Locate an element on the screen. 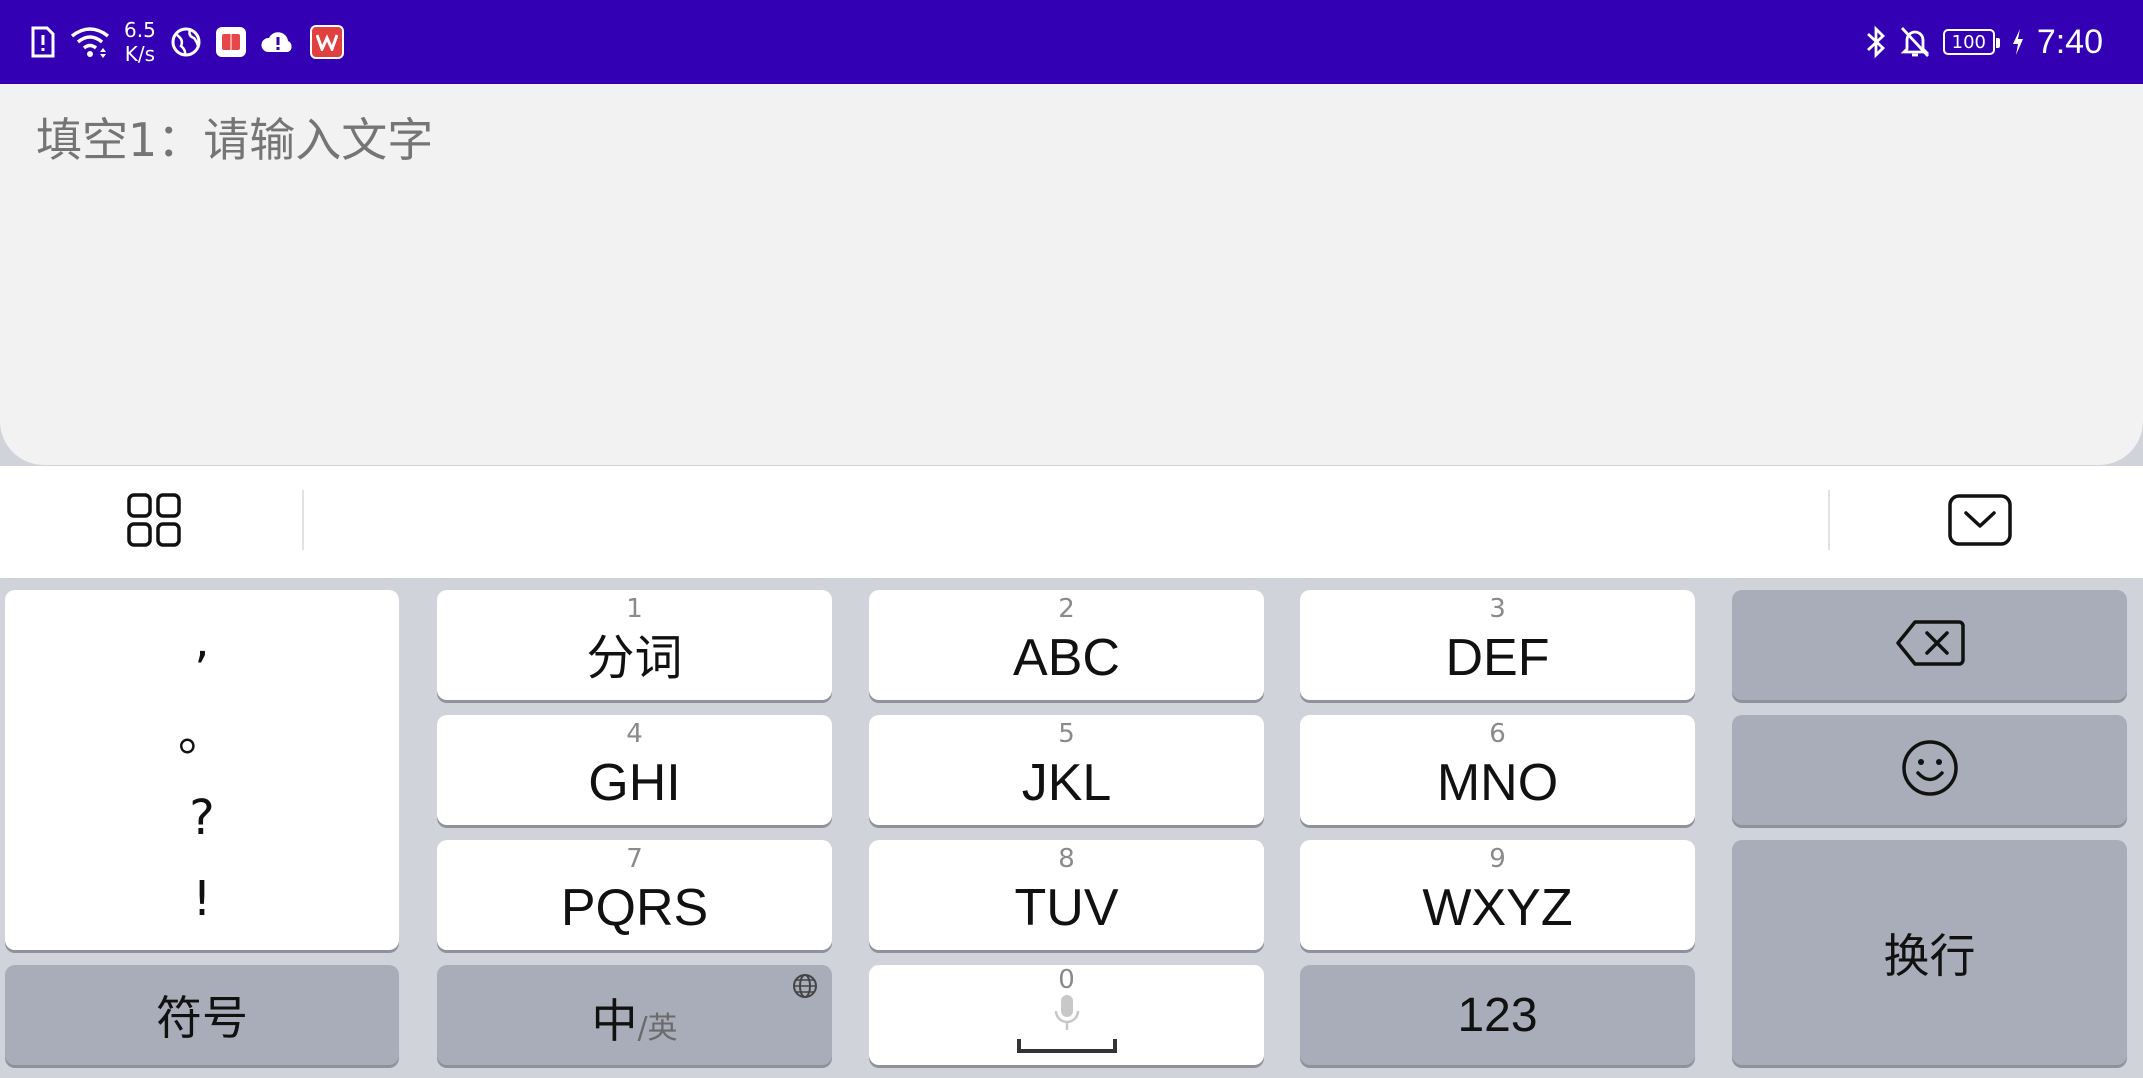 Image resolution: width=2143 pixels, height=1078 pixels. alert-sim-icon is located at coordinates (43, 42).